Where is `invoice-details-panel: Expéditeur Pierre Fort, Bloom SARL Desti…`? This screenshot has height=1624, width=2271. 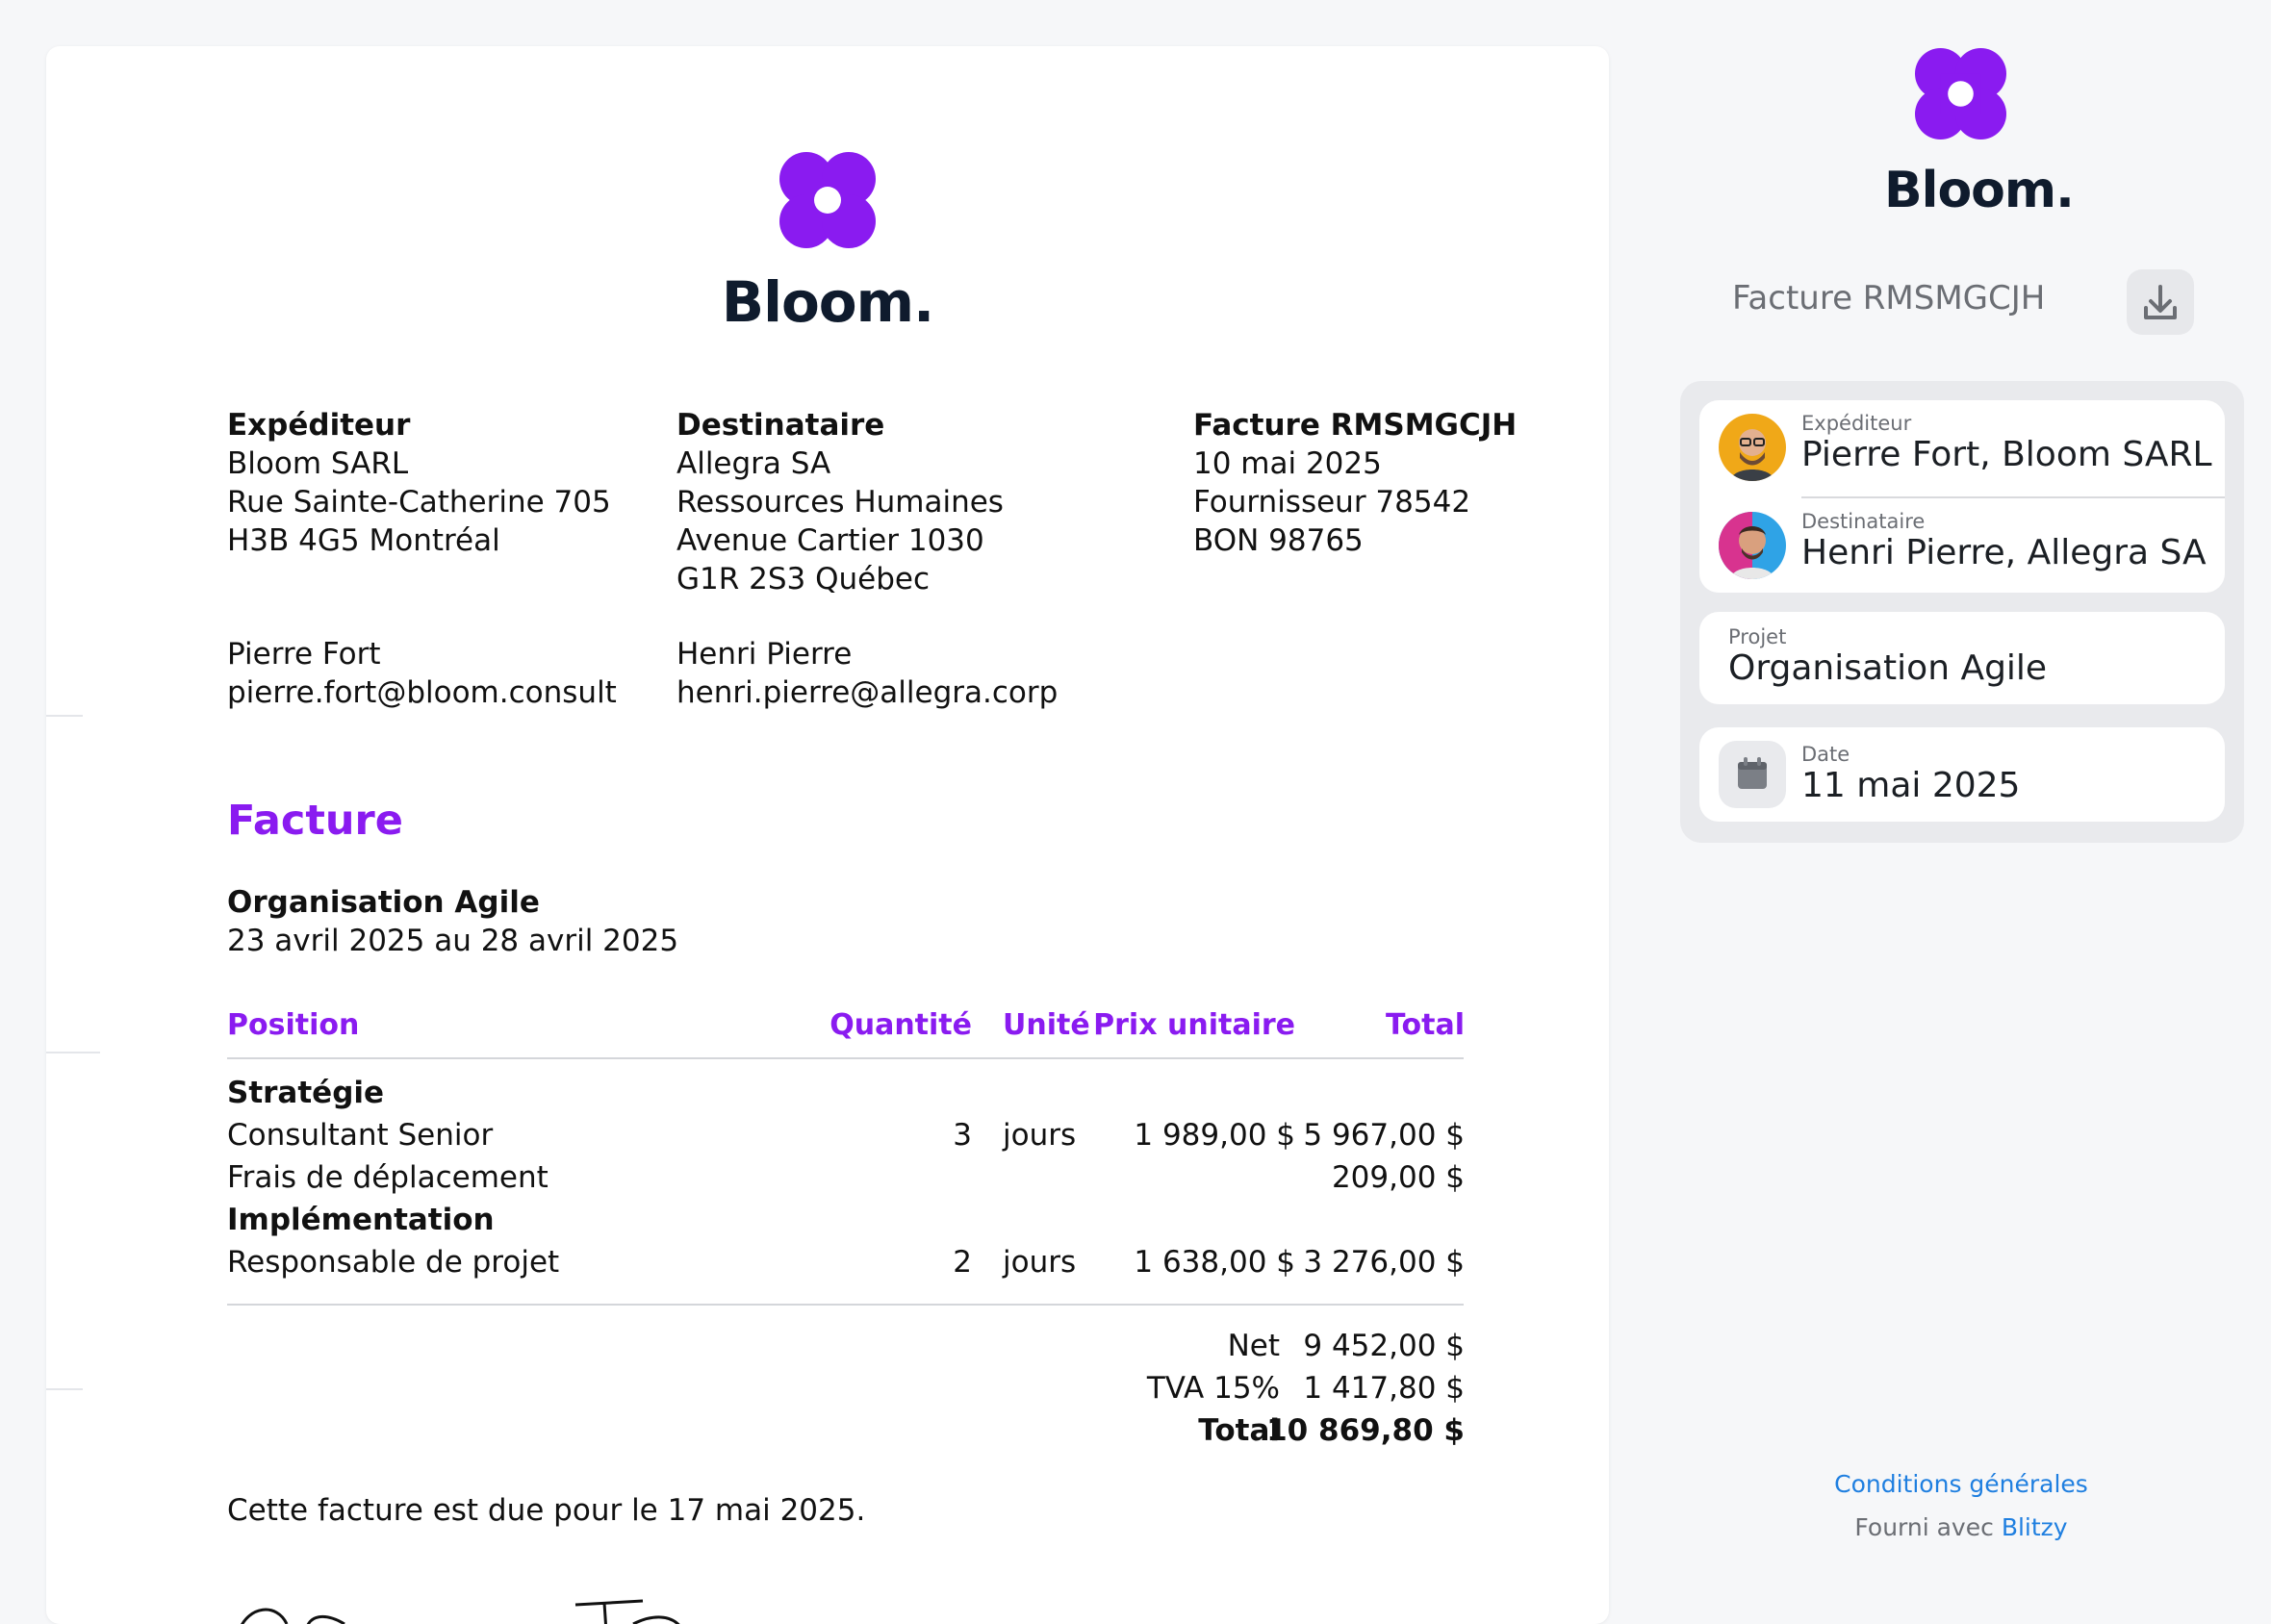
invoice-details-panel: Expéditeur Pierre Fort, Bloom SARL Desti… is located at coordinates (1962, 612).